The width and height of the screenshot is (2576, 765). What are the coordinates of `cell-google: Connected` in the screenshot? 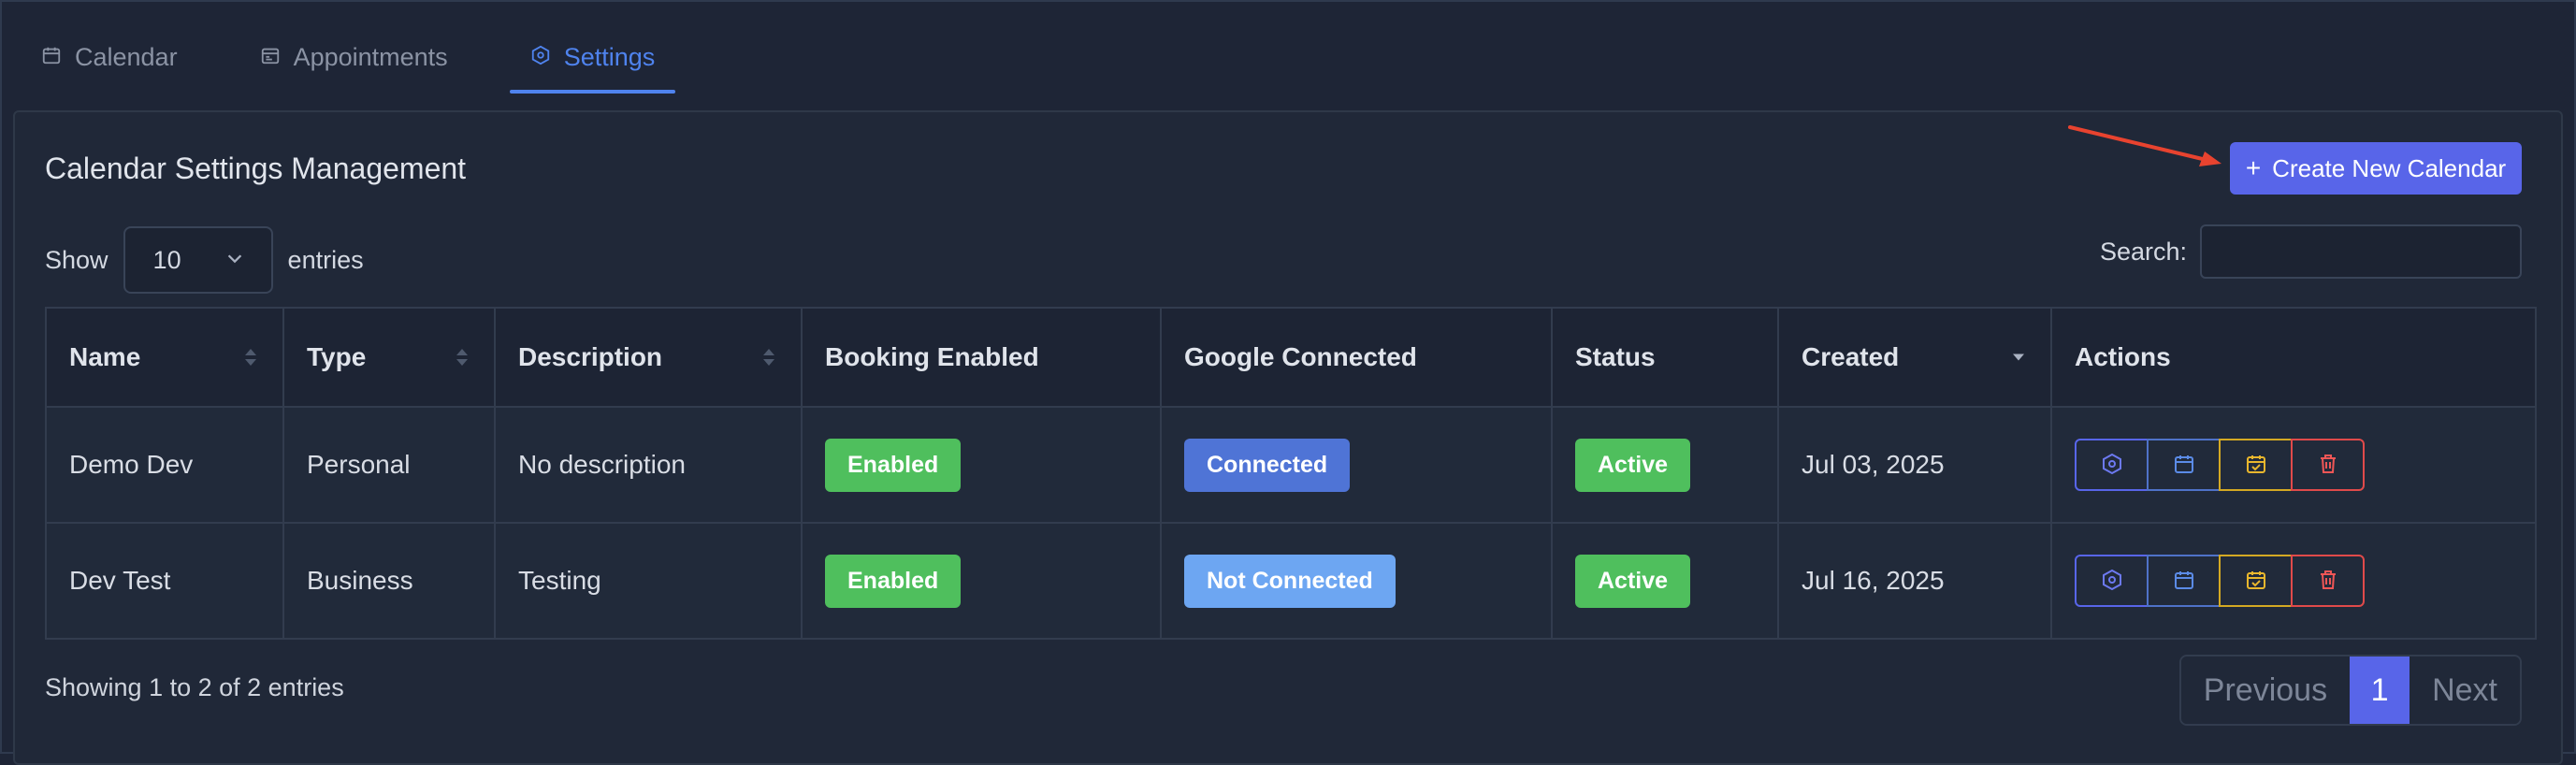 It's located at (1356, 465).